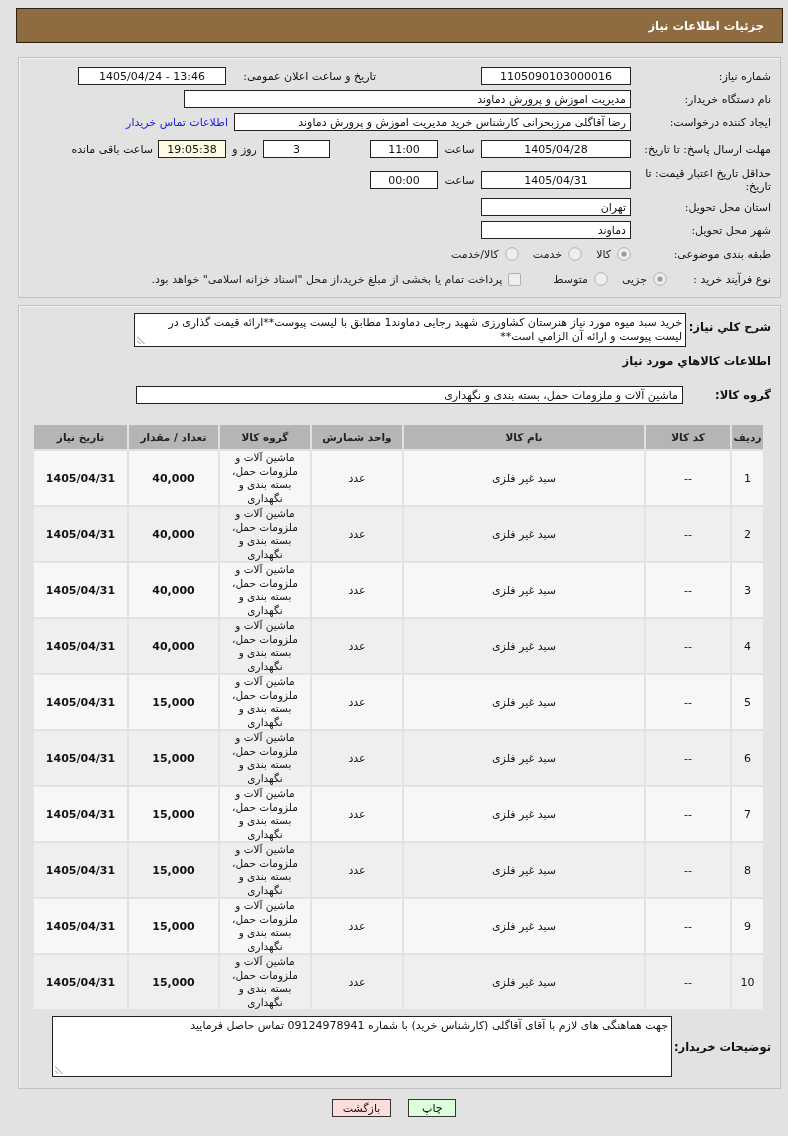 This screenshot has height=1136, width=788. Describe the element at coordinates (727, 207) in the screenshot. I see `field-label: استان محل تحویل:` at that location.